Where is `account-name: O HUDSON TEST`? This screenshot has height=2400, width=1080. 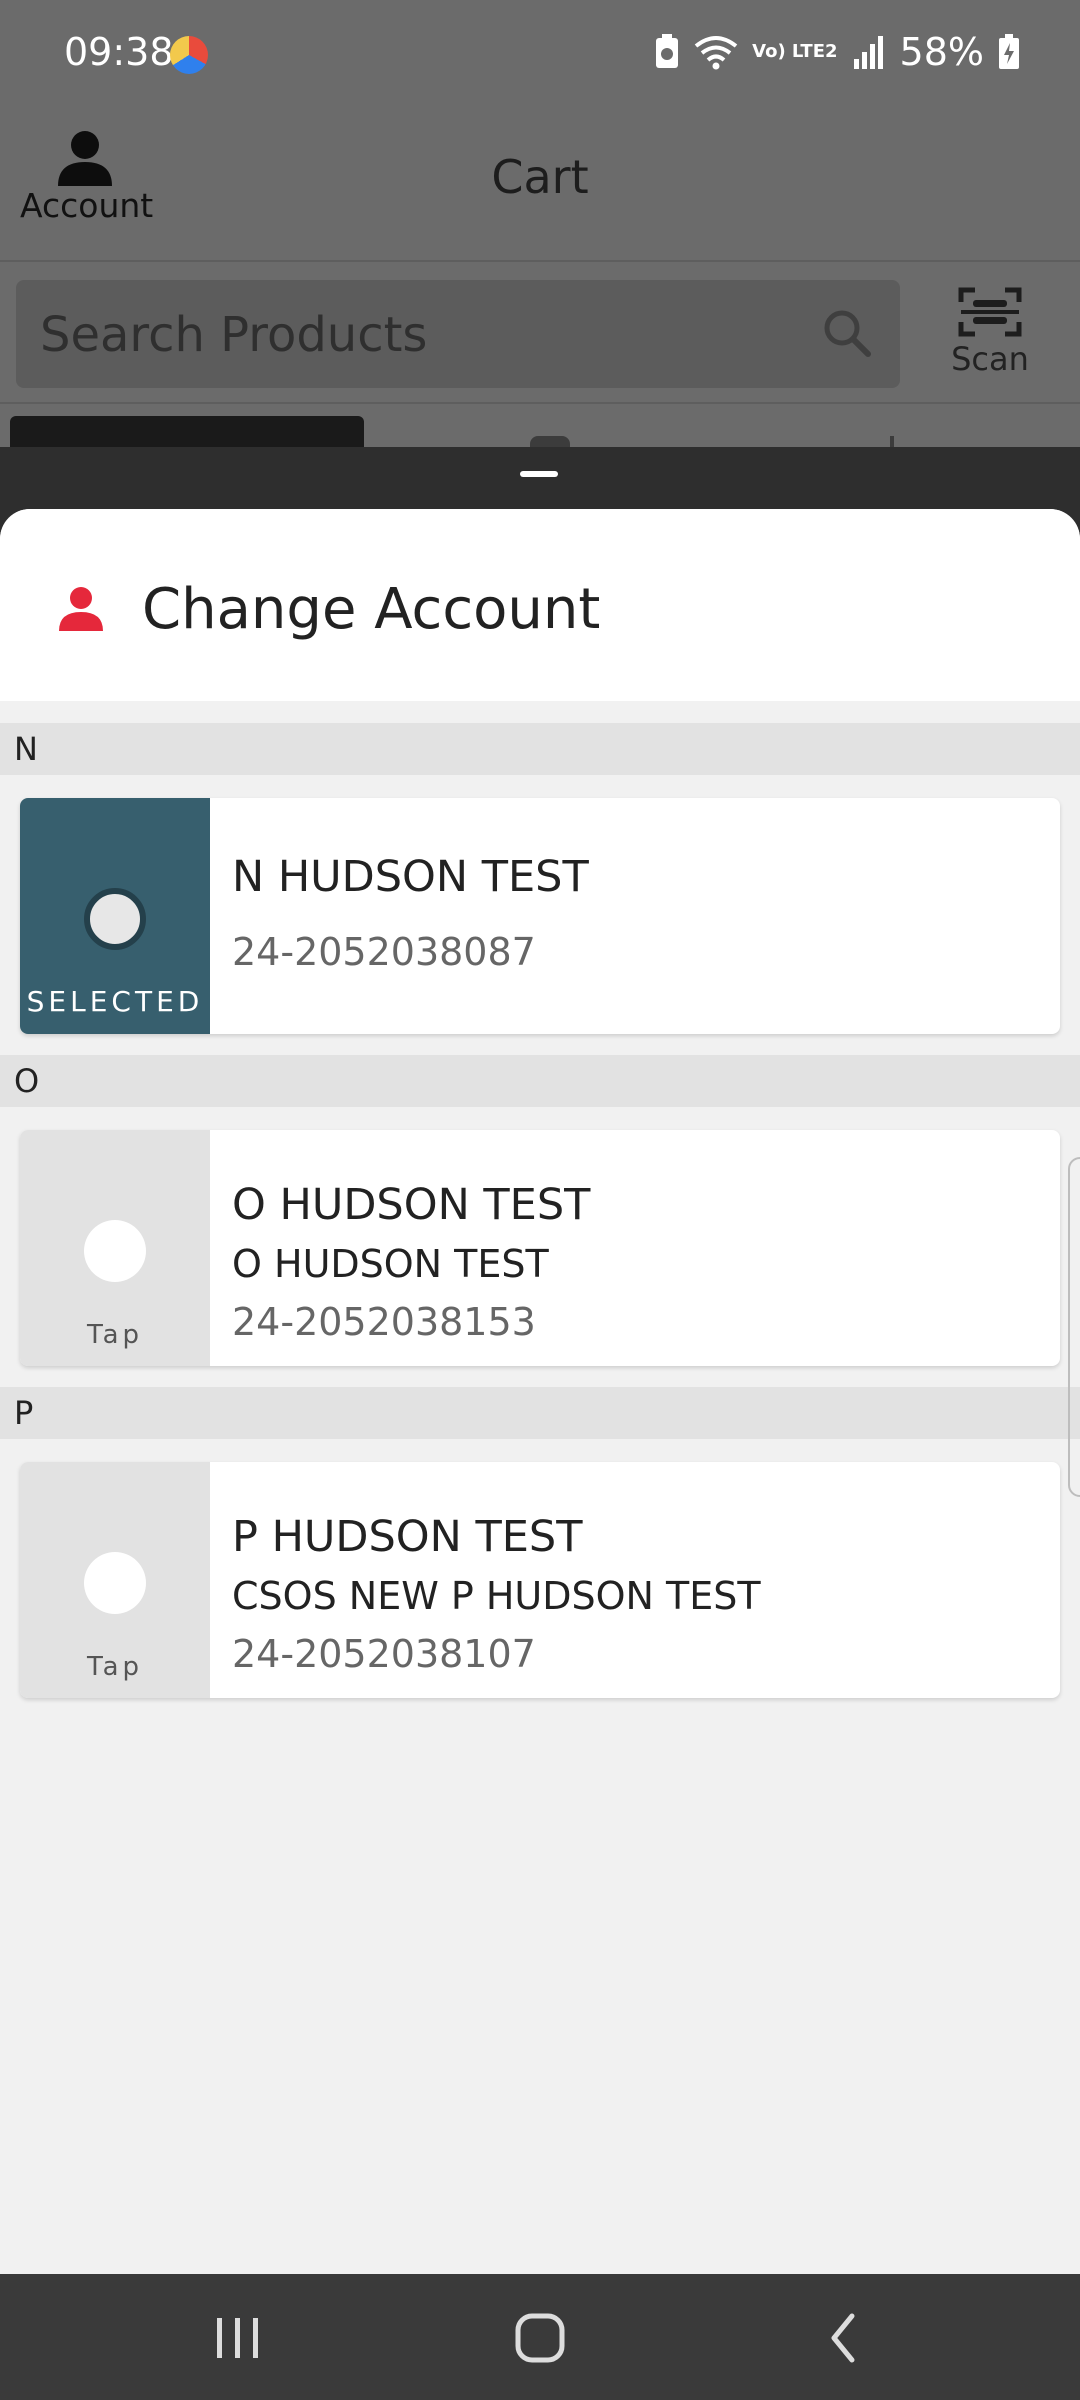 account-name: O HUDSON TEST is located at coordinates (411, 1205).